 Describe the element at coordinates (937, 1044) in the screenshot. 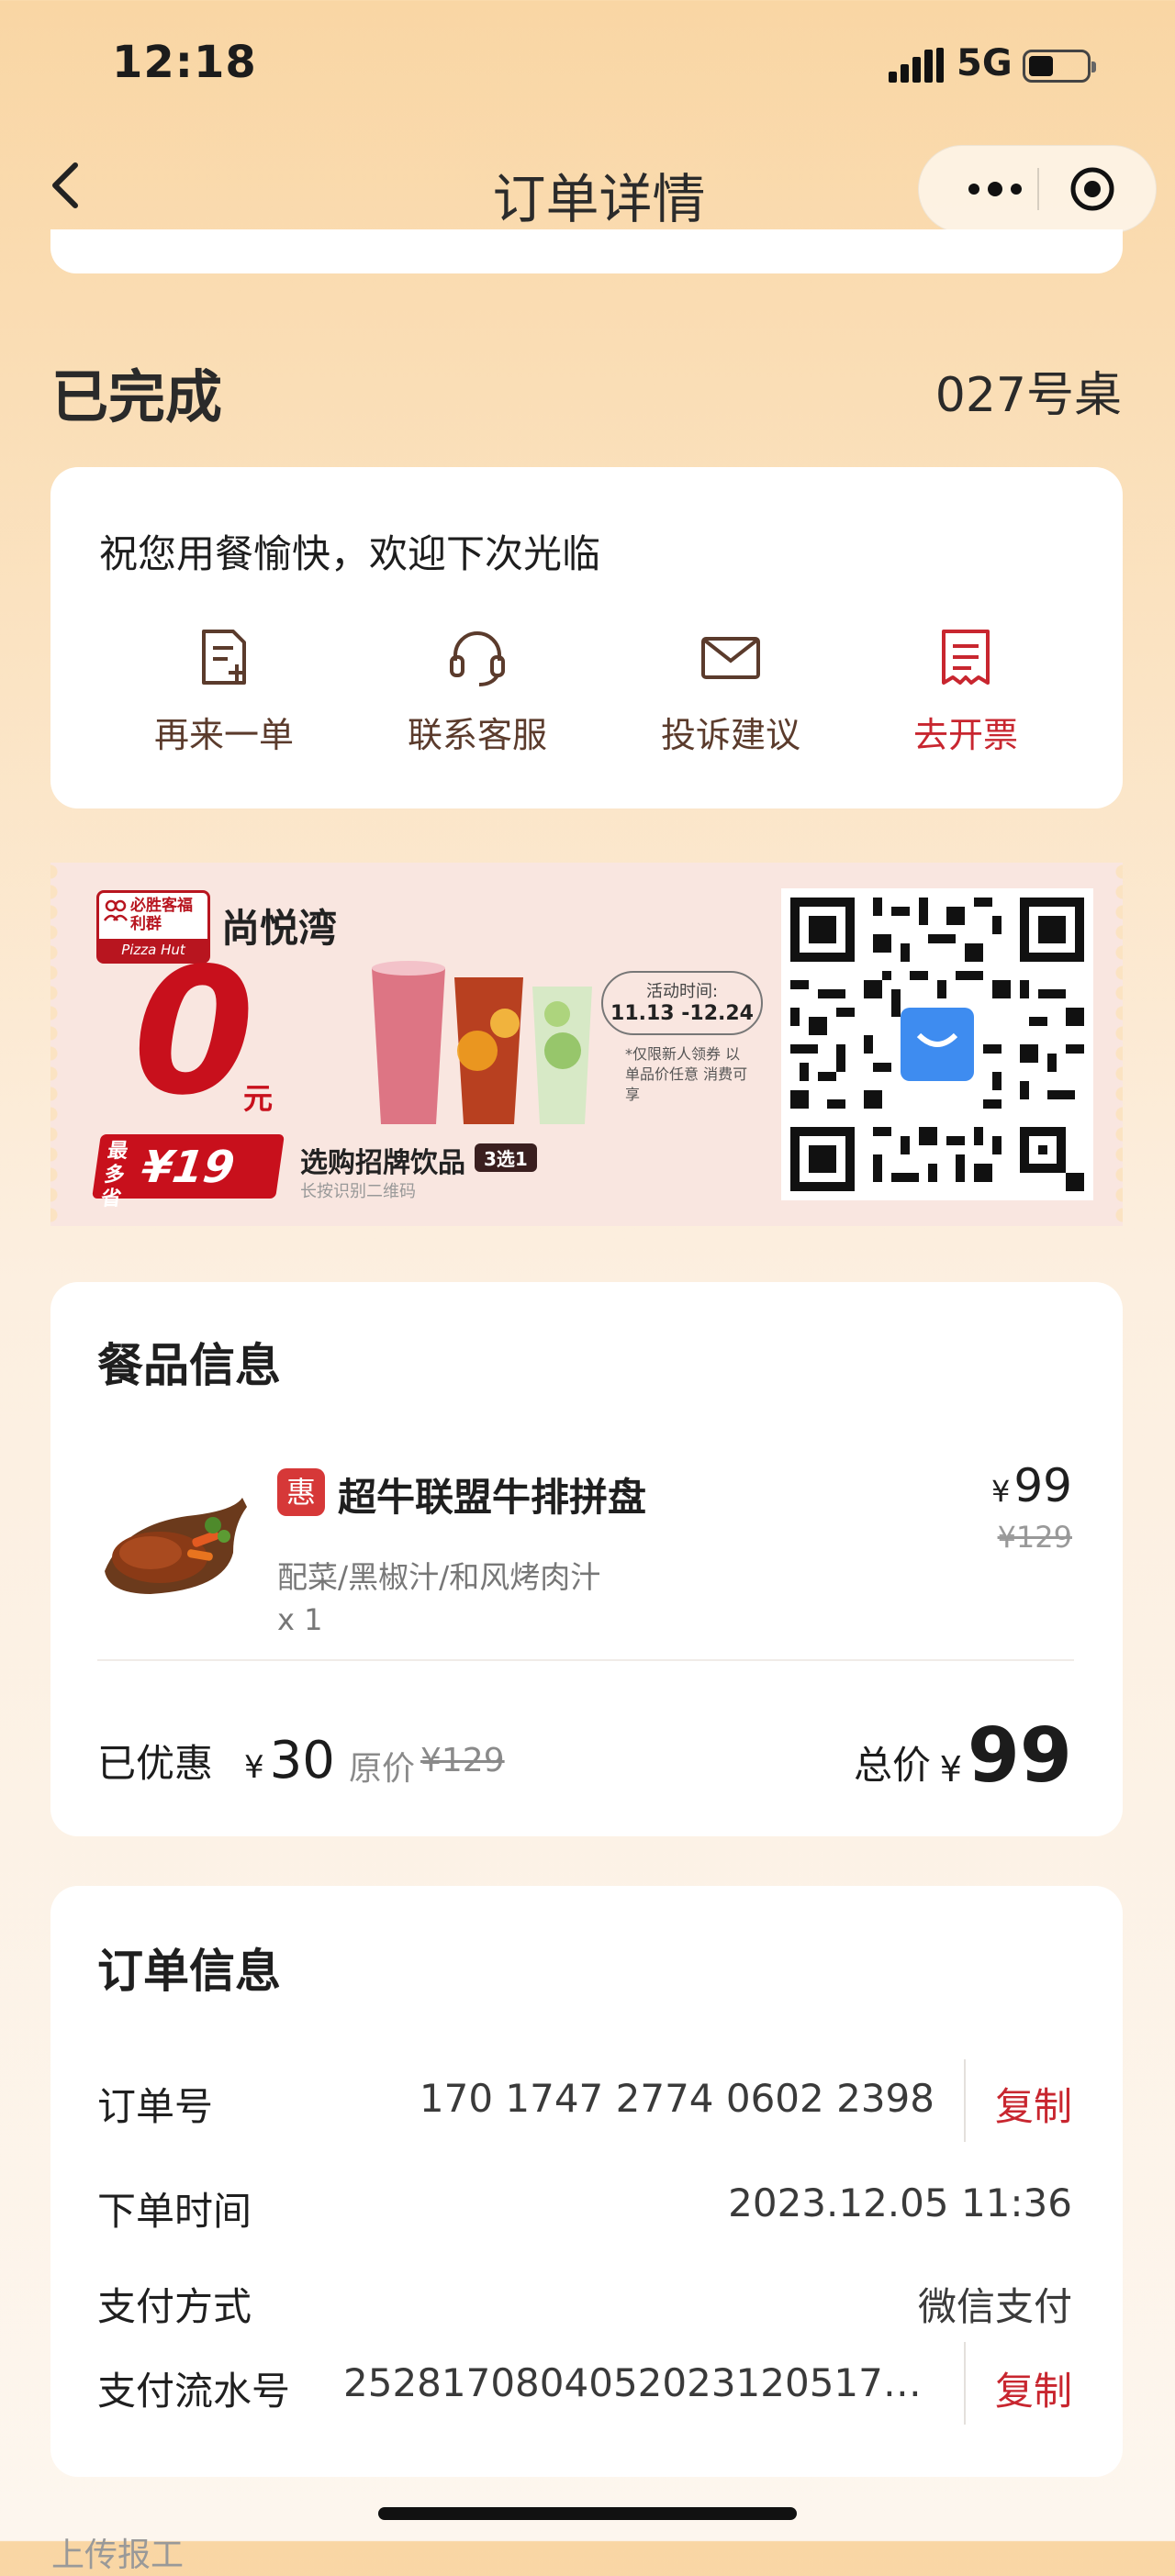

I see `qr-code` at that location.